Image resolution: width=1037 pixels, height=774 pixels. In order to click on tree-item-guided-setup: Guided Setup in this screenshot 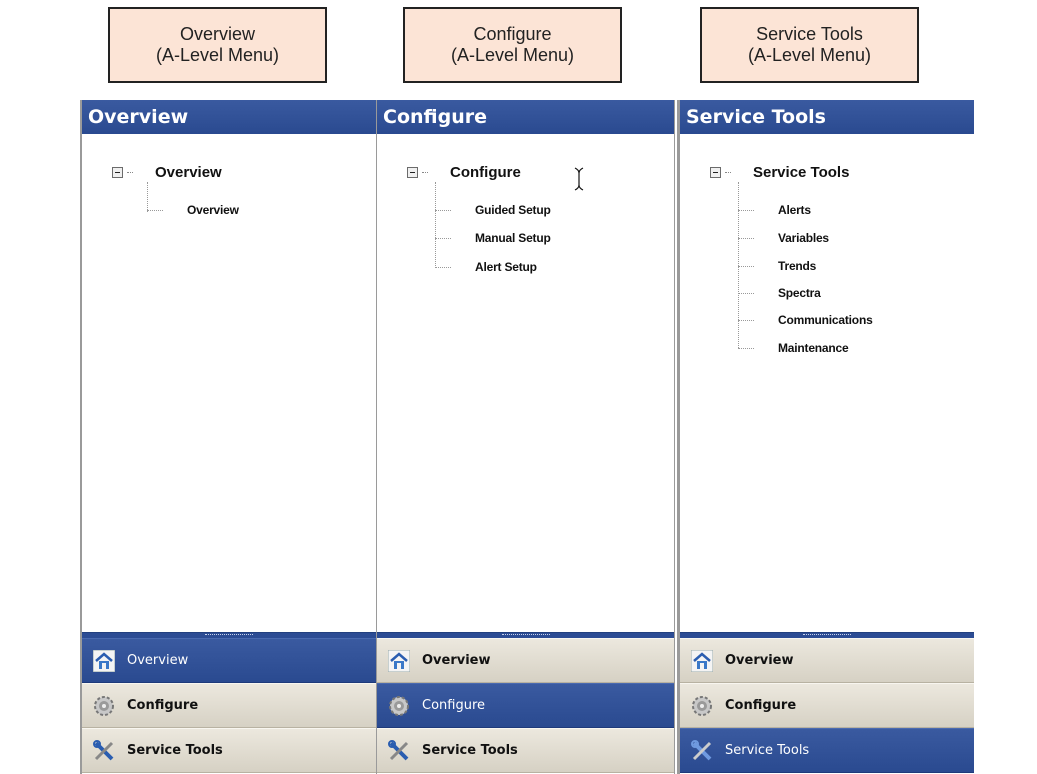, I will do `click(493, 210)`.